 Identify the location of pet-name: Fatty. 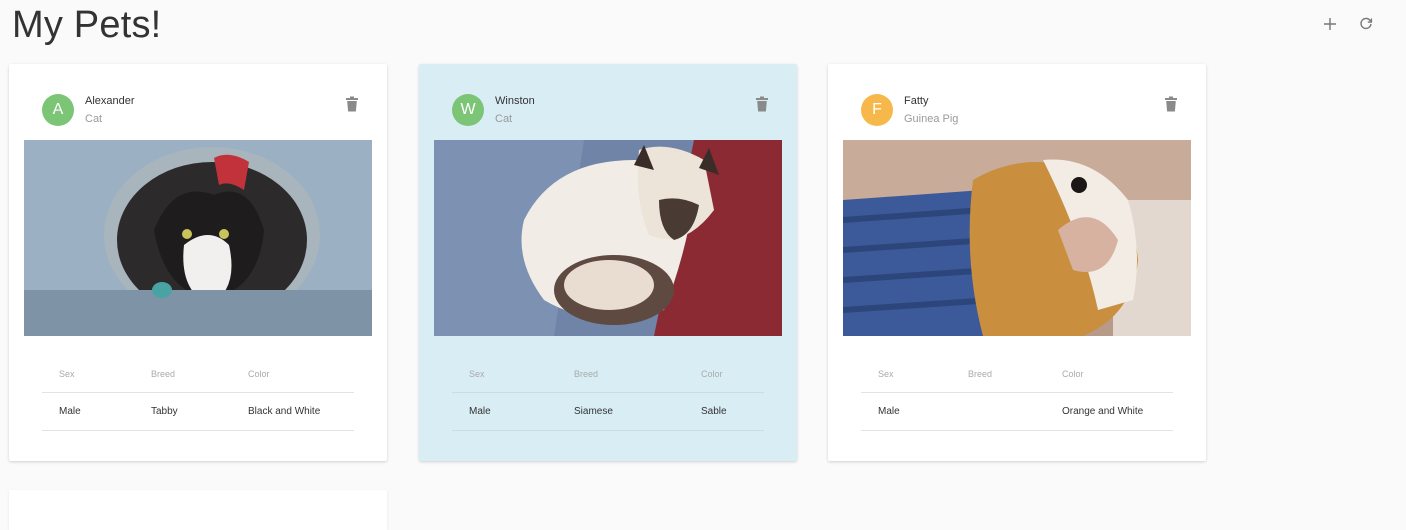
(916, 101).